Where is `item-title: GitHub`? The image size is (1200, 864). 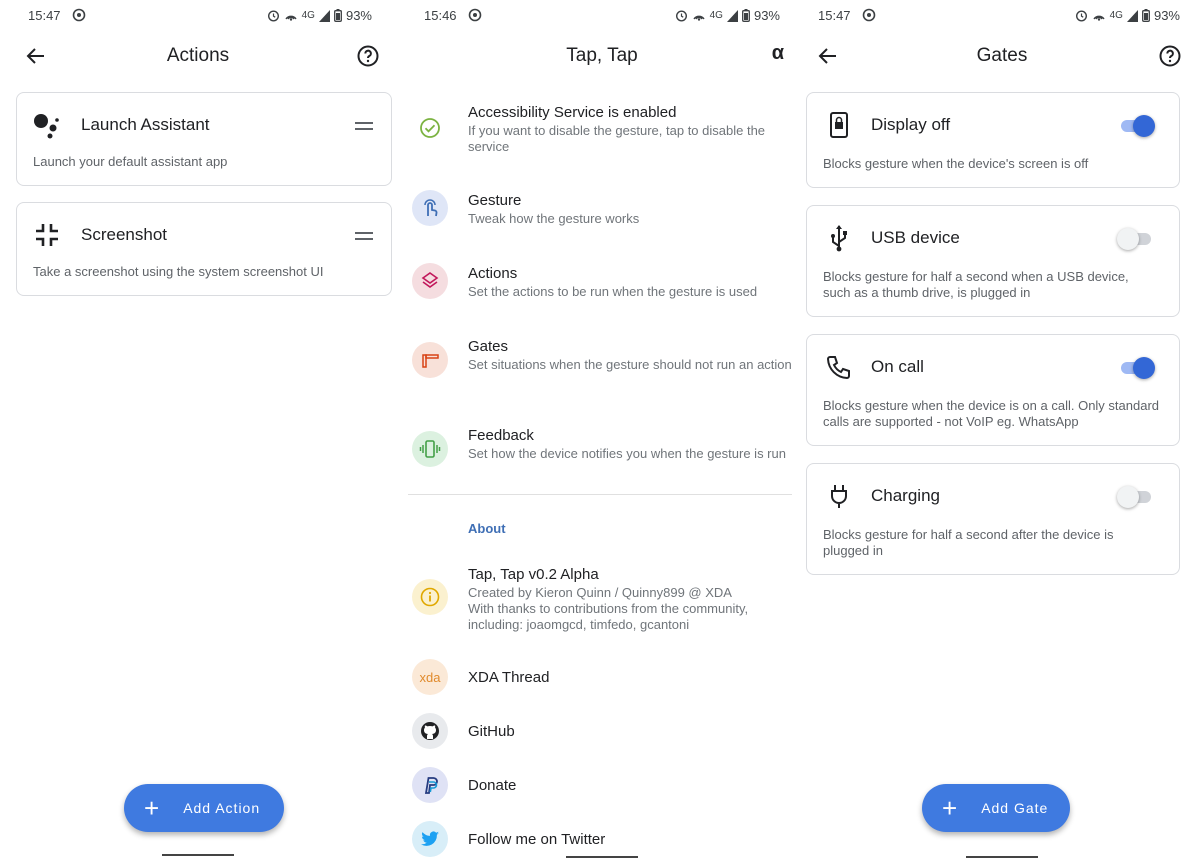 item-title: GitHub is located at coordinates (491, 731).